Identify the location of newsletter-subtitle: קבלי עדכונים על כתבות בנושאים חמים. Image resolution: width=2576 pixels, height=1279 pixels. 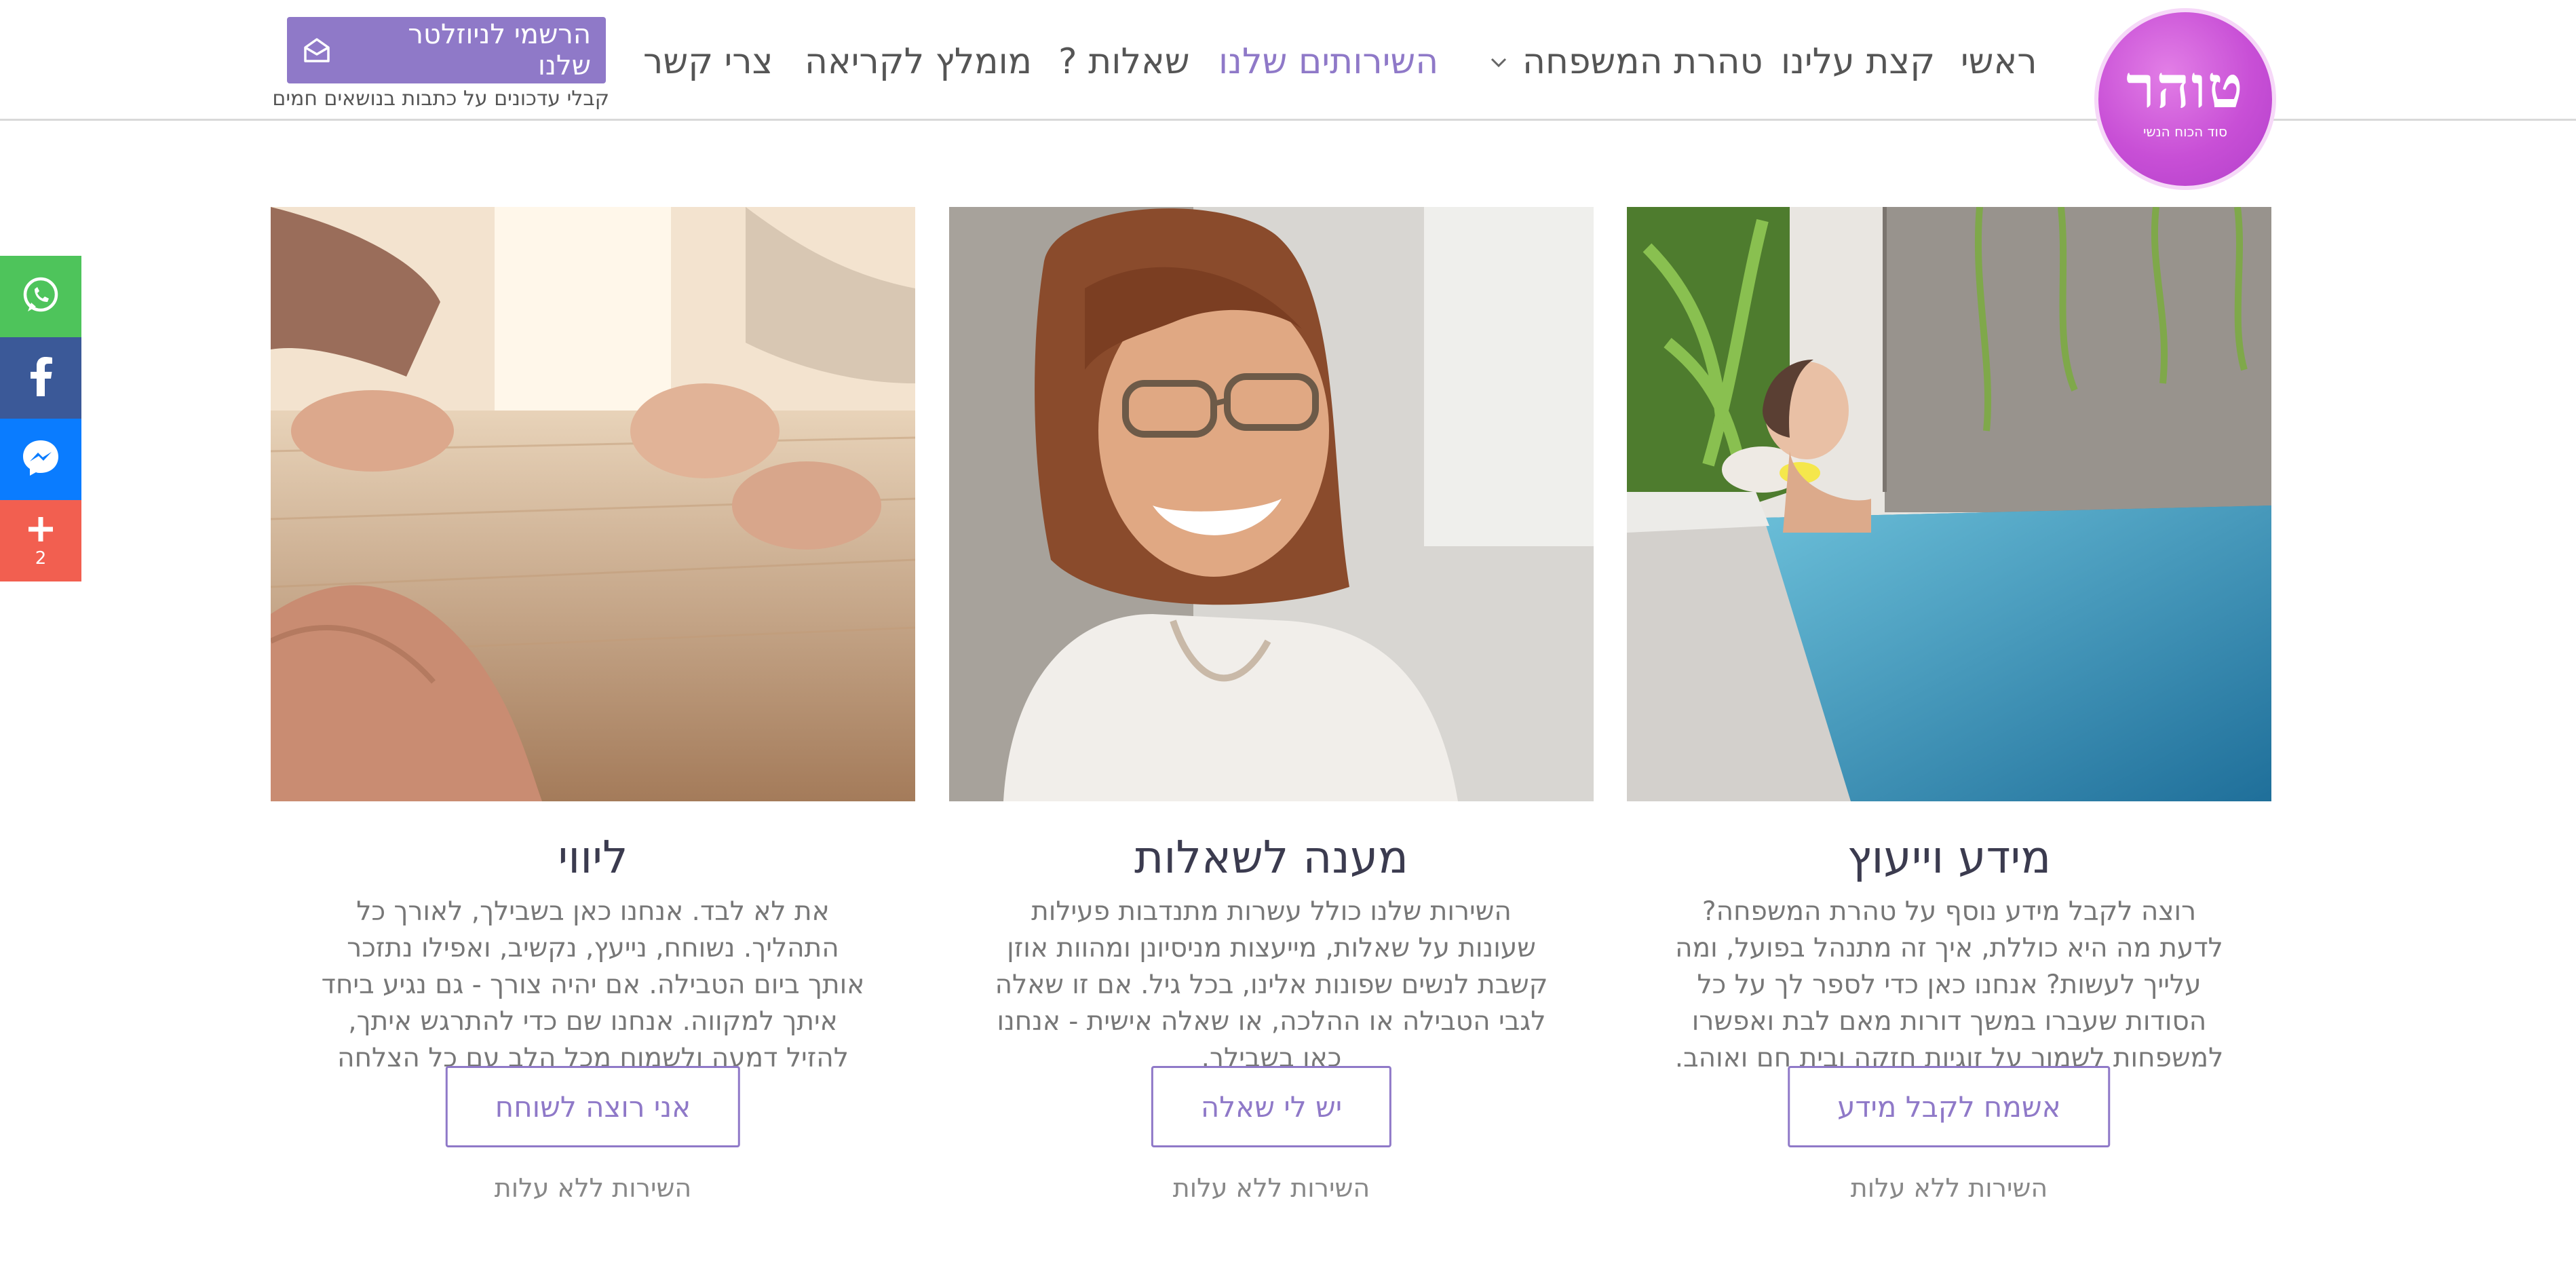
(440, 99).